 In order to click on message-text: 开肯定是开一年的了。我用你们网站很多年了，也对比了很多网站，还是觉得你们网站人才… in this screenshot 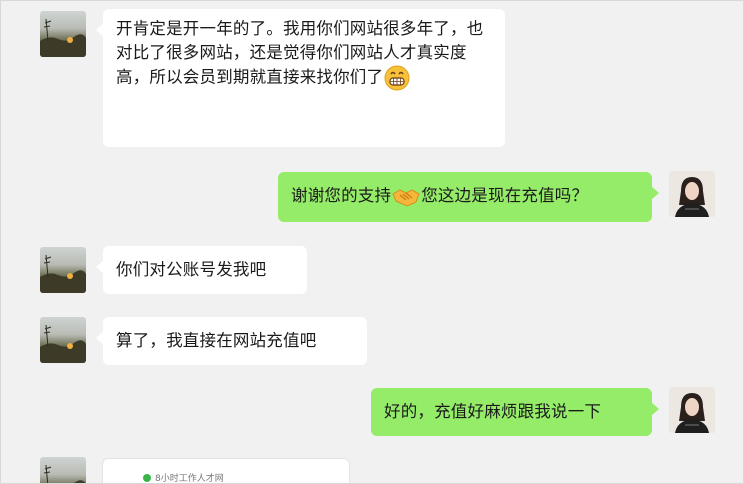, I will do `click(300, 53)`.